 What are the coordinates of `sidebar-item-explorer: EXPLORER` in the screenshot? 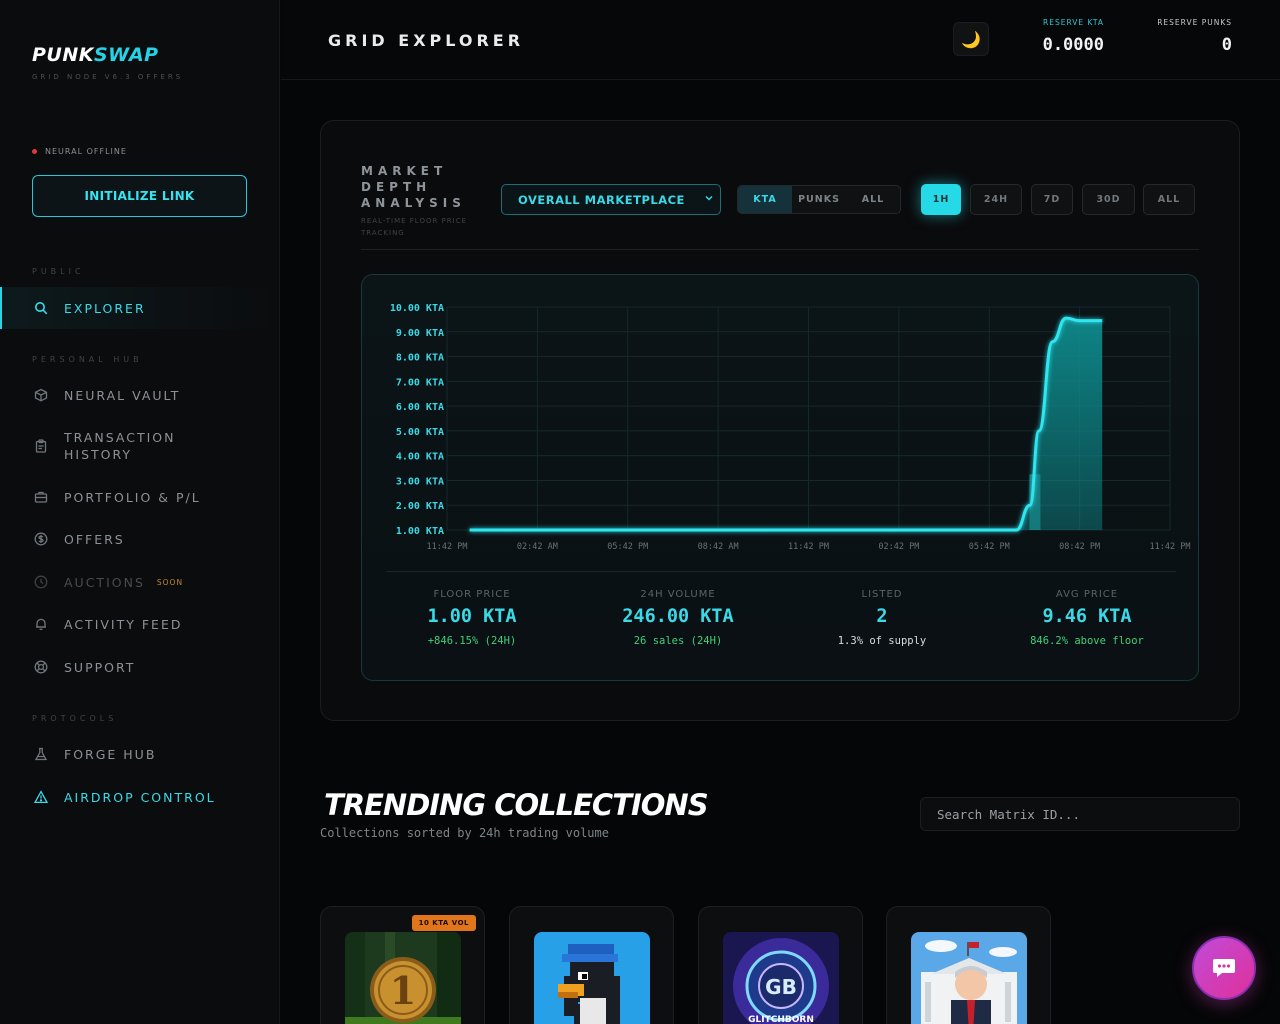 It's located at (139, 308).